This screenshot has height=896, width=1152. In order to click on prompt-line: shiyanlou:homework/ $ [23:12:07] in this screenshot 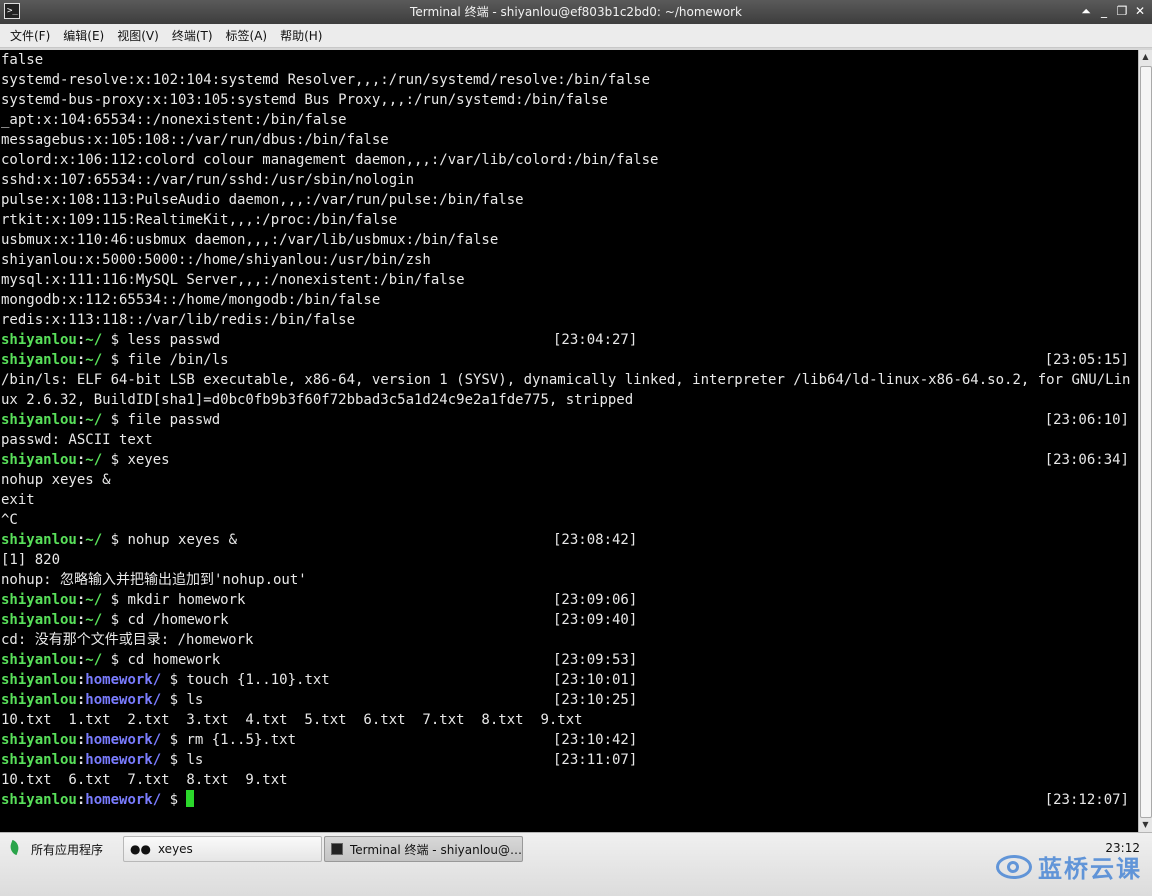, I will do `click(569, 800)`.